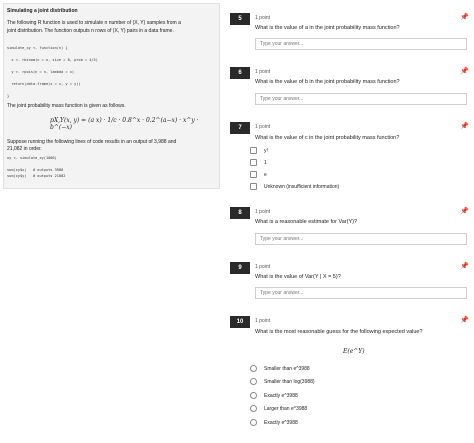  I want to click on option-label: y!, so click(266, 150).